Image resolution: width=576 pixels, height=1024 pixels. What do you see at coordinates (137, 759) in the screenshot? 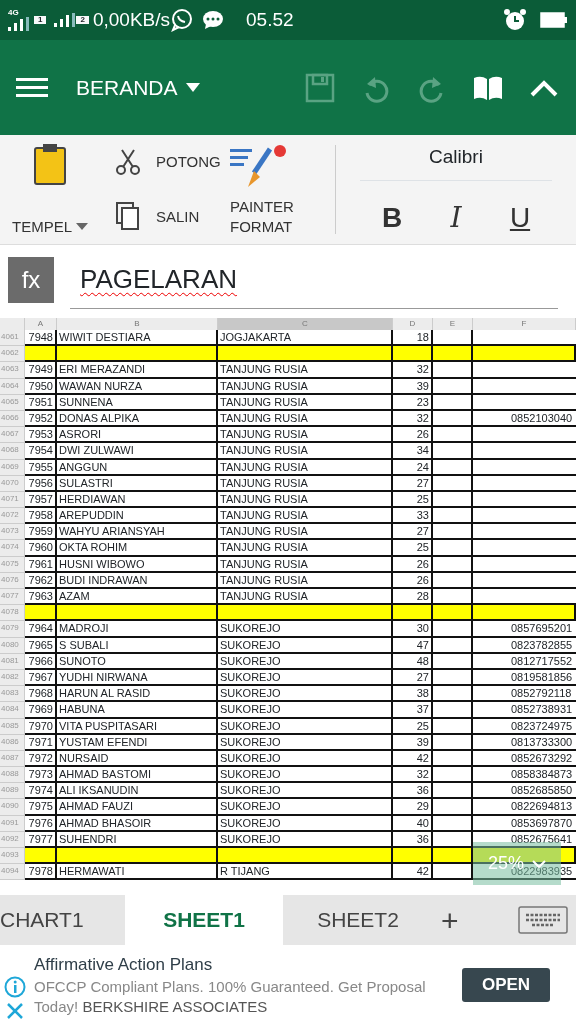
I see `table-cell: NURSAID` at bounding box center [137, 759].